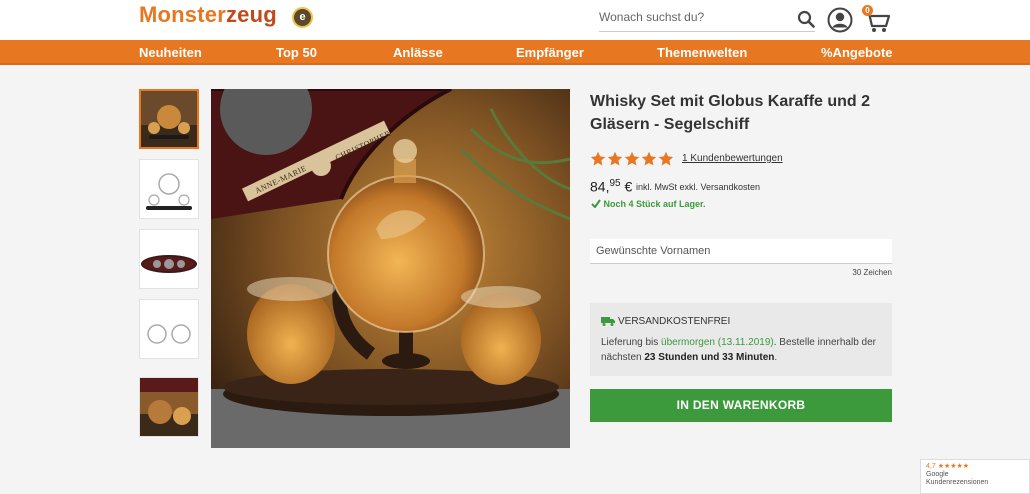  I want to click on search-icon, so click(806, 19).